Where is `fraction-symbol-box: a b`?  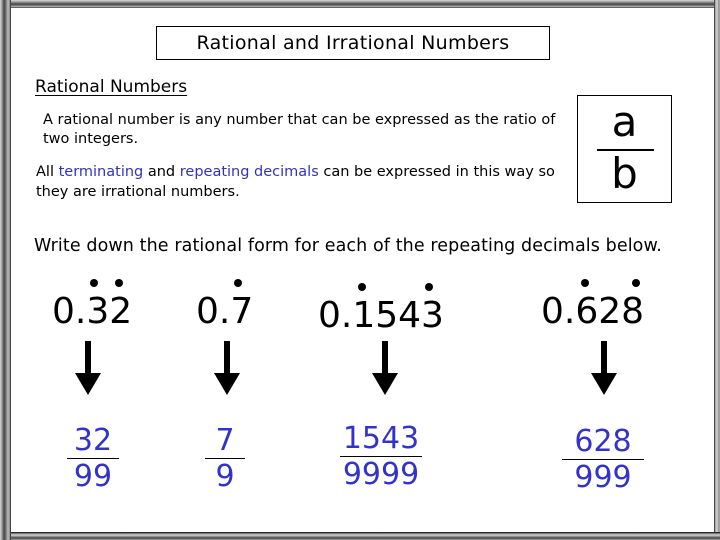 fraction-symbol-box: a b is located at coordinates (624, 149).